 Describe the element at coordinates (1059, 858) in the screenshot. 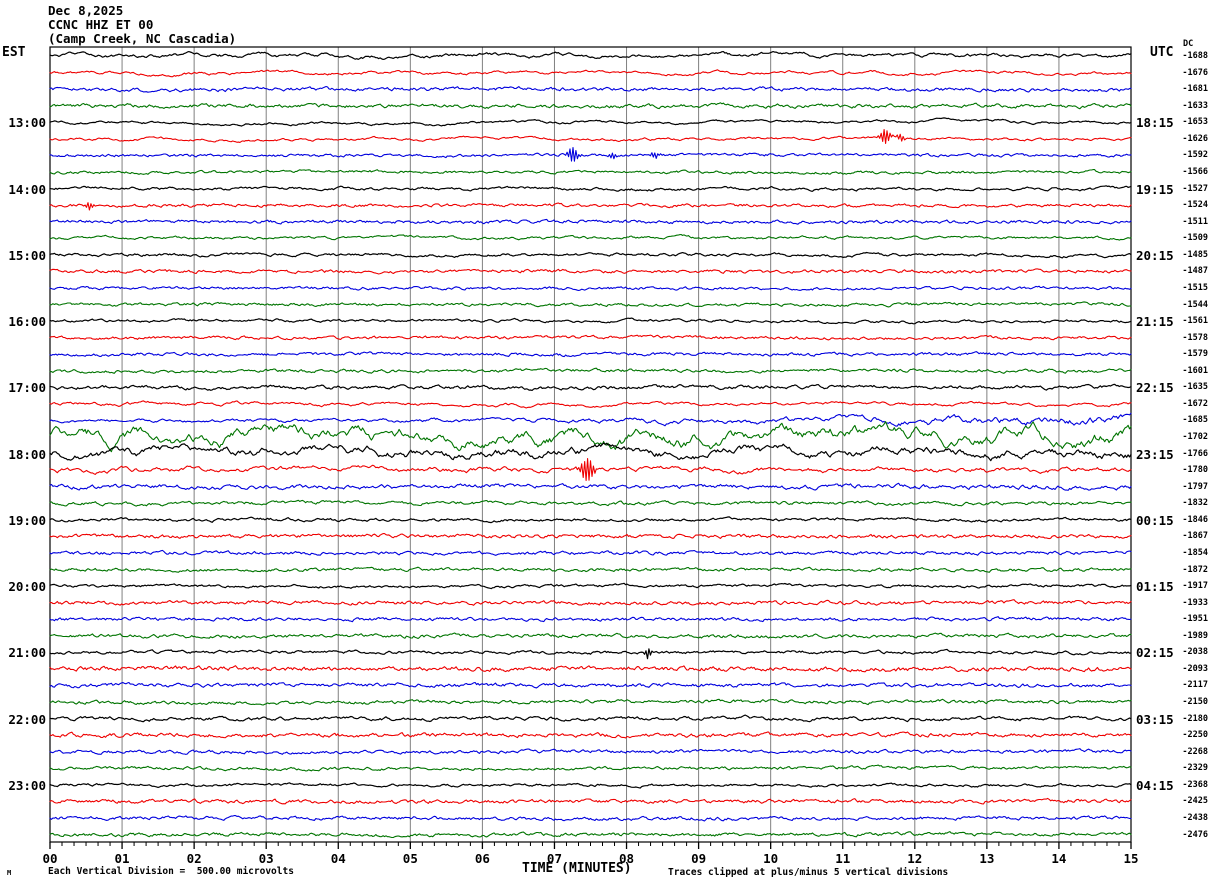

I see `x-tick-label: 14` at that location.